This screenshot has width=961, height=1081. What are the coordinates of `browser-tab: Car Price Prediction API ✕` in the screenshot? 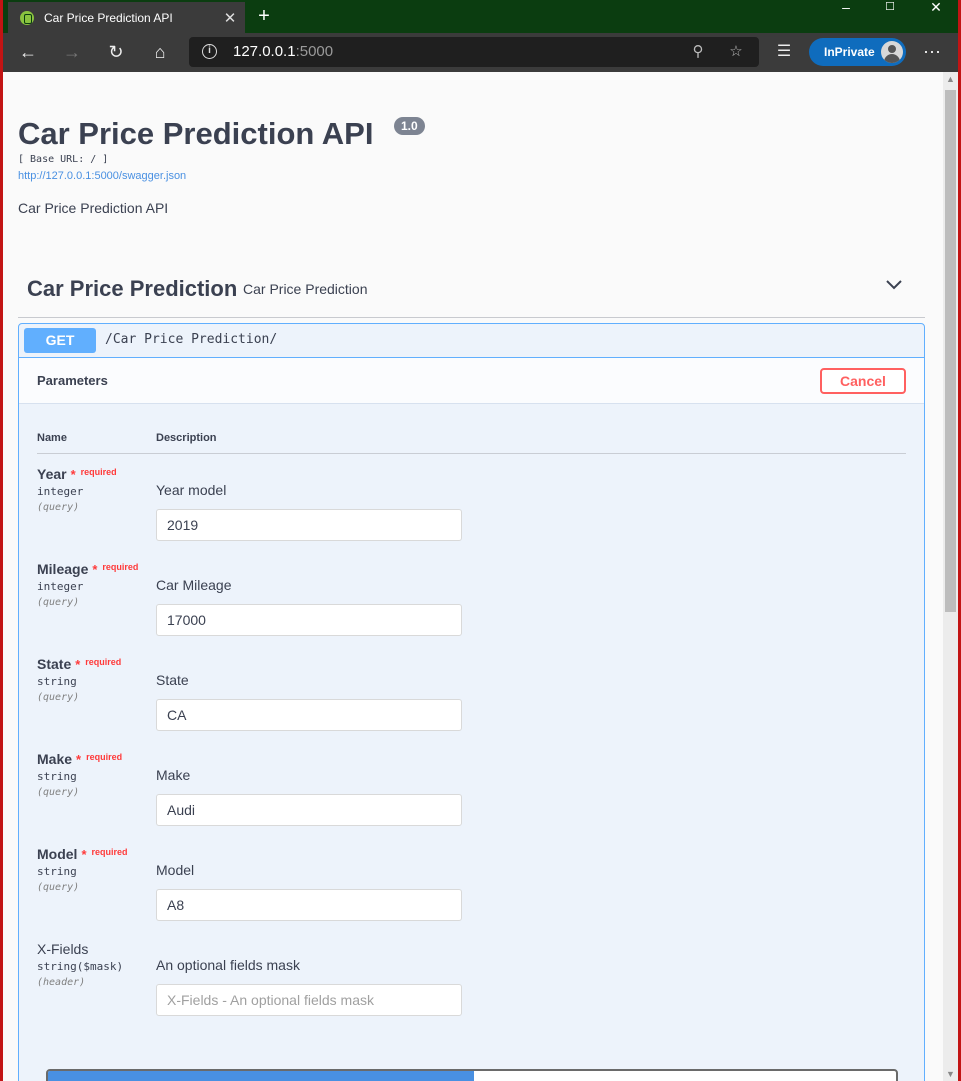 It's located at (126, 17).